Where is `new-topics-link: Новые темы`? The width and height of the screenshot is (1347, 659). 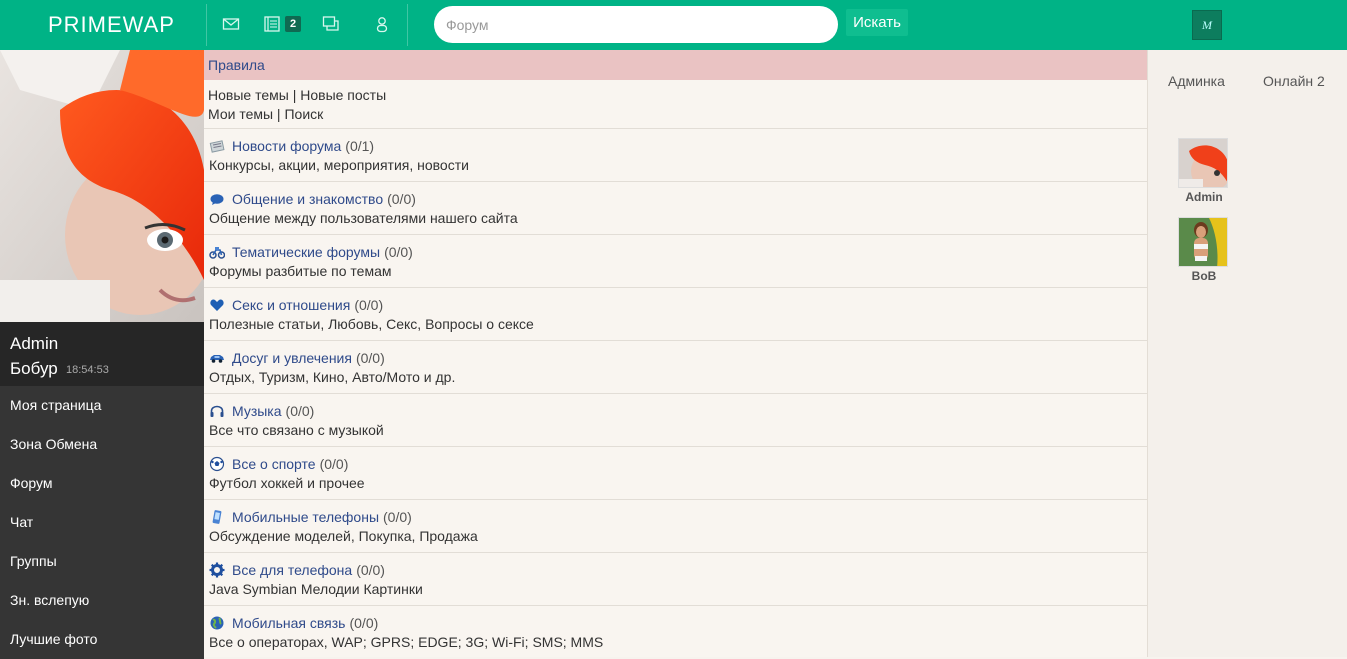
new-topics-link: Новые темы is located at coordinates (248, 95).